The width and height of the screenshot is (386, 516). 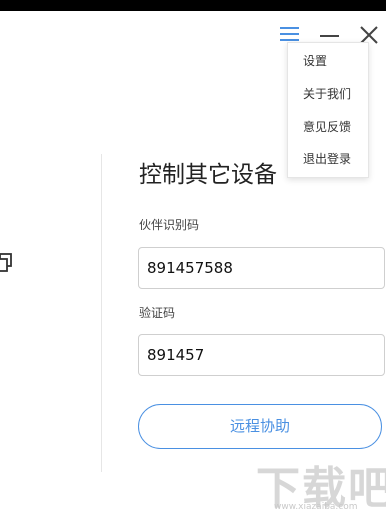 I want to click on partner-id-field: 891457588, so click(x=261, y=268).